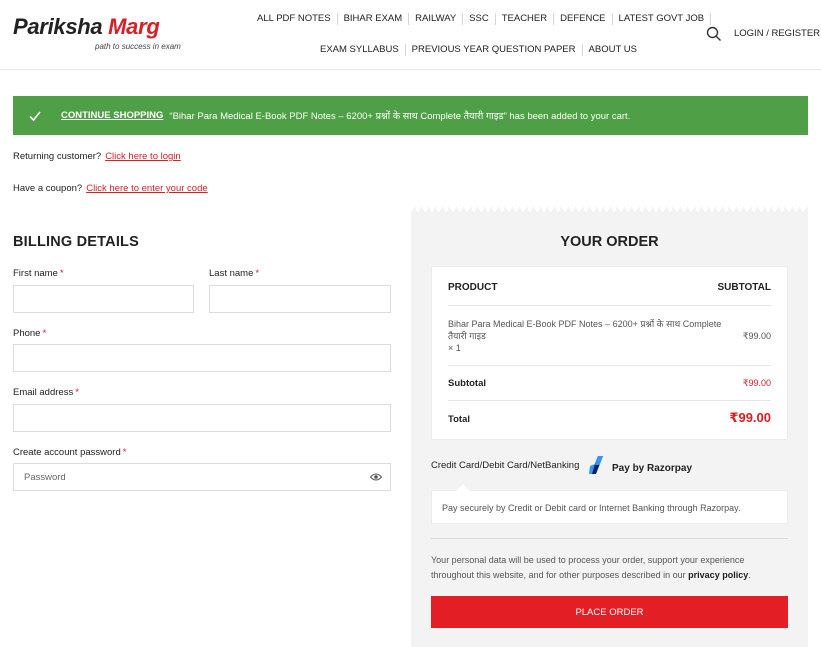  I want to click on order-item-quantity: × 1, so click(454, 348).